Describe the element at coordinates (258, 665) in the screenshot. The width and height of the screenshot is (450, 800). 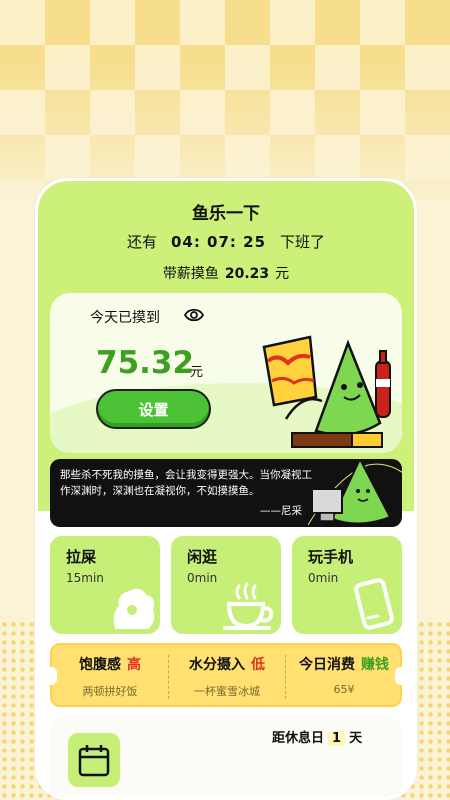
I see `stat-level: 低` at that location.